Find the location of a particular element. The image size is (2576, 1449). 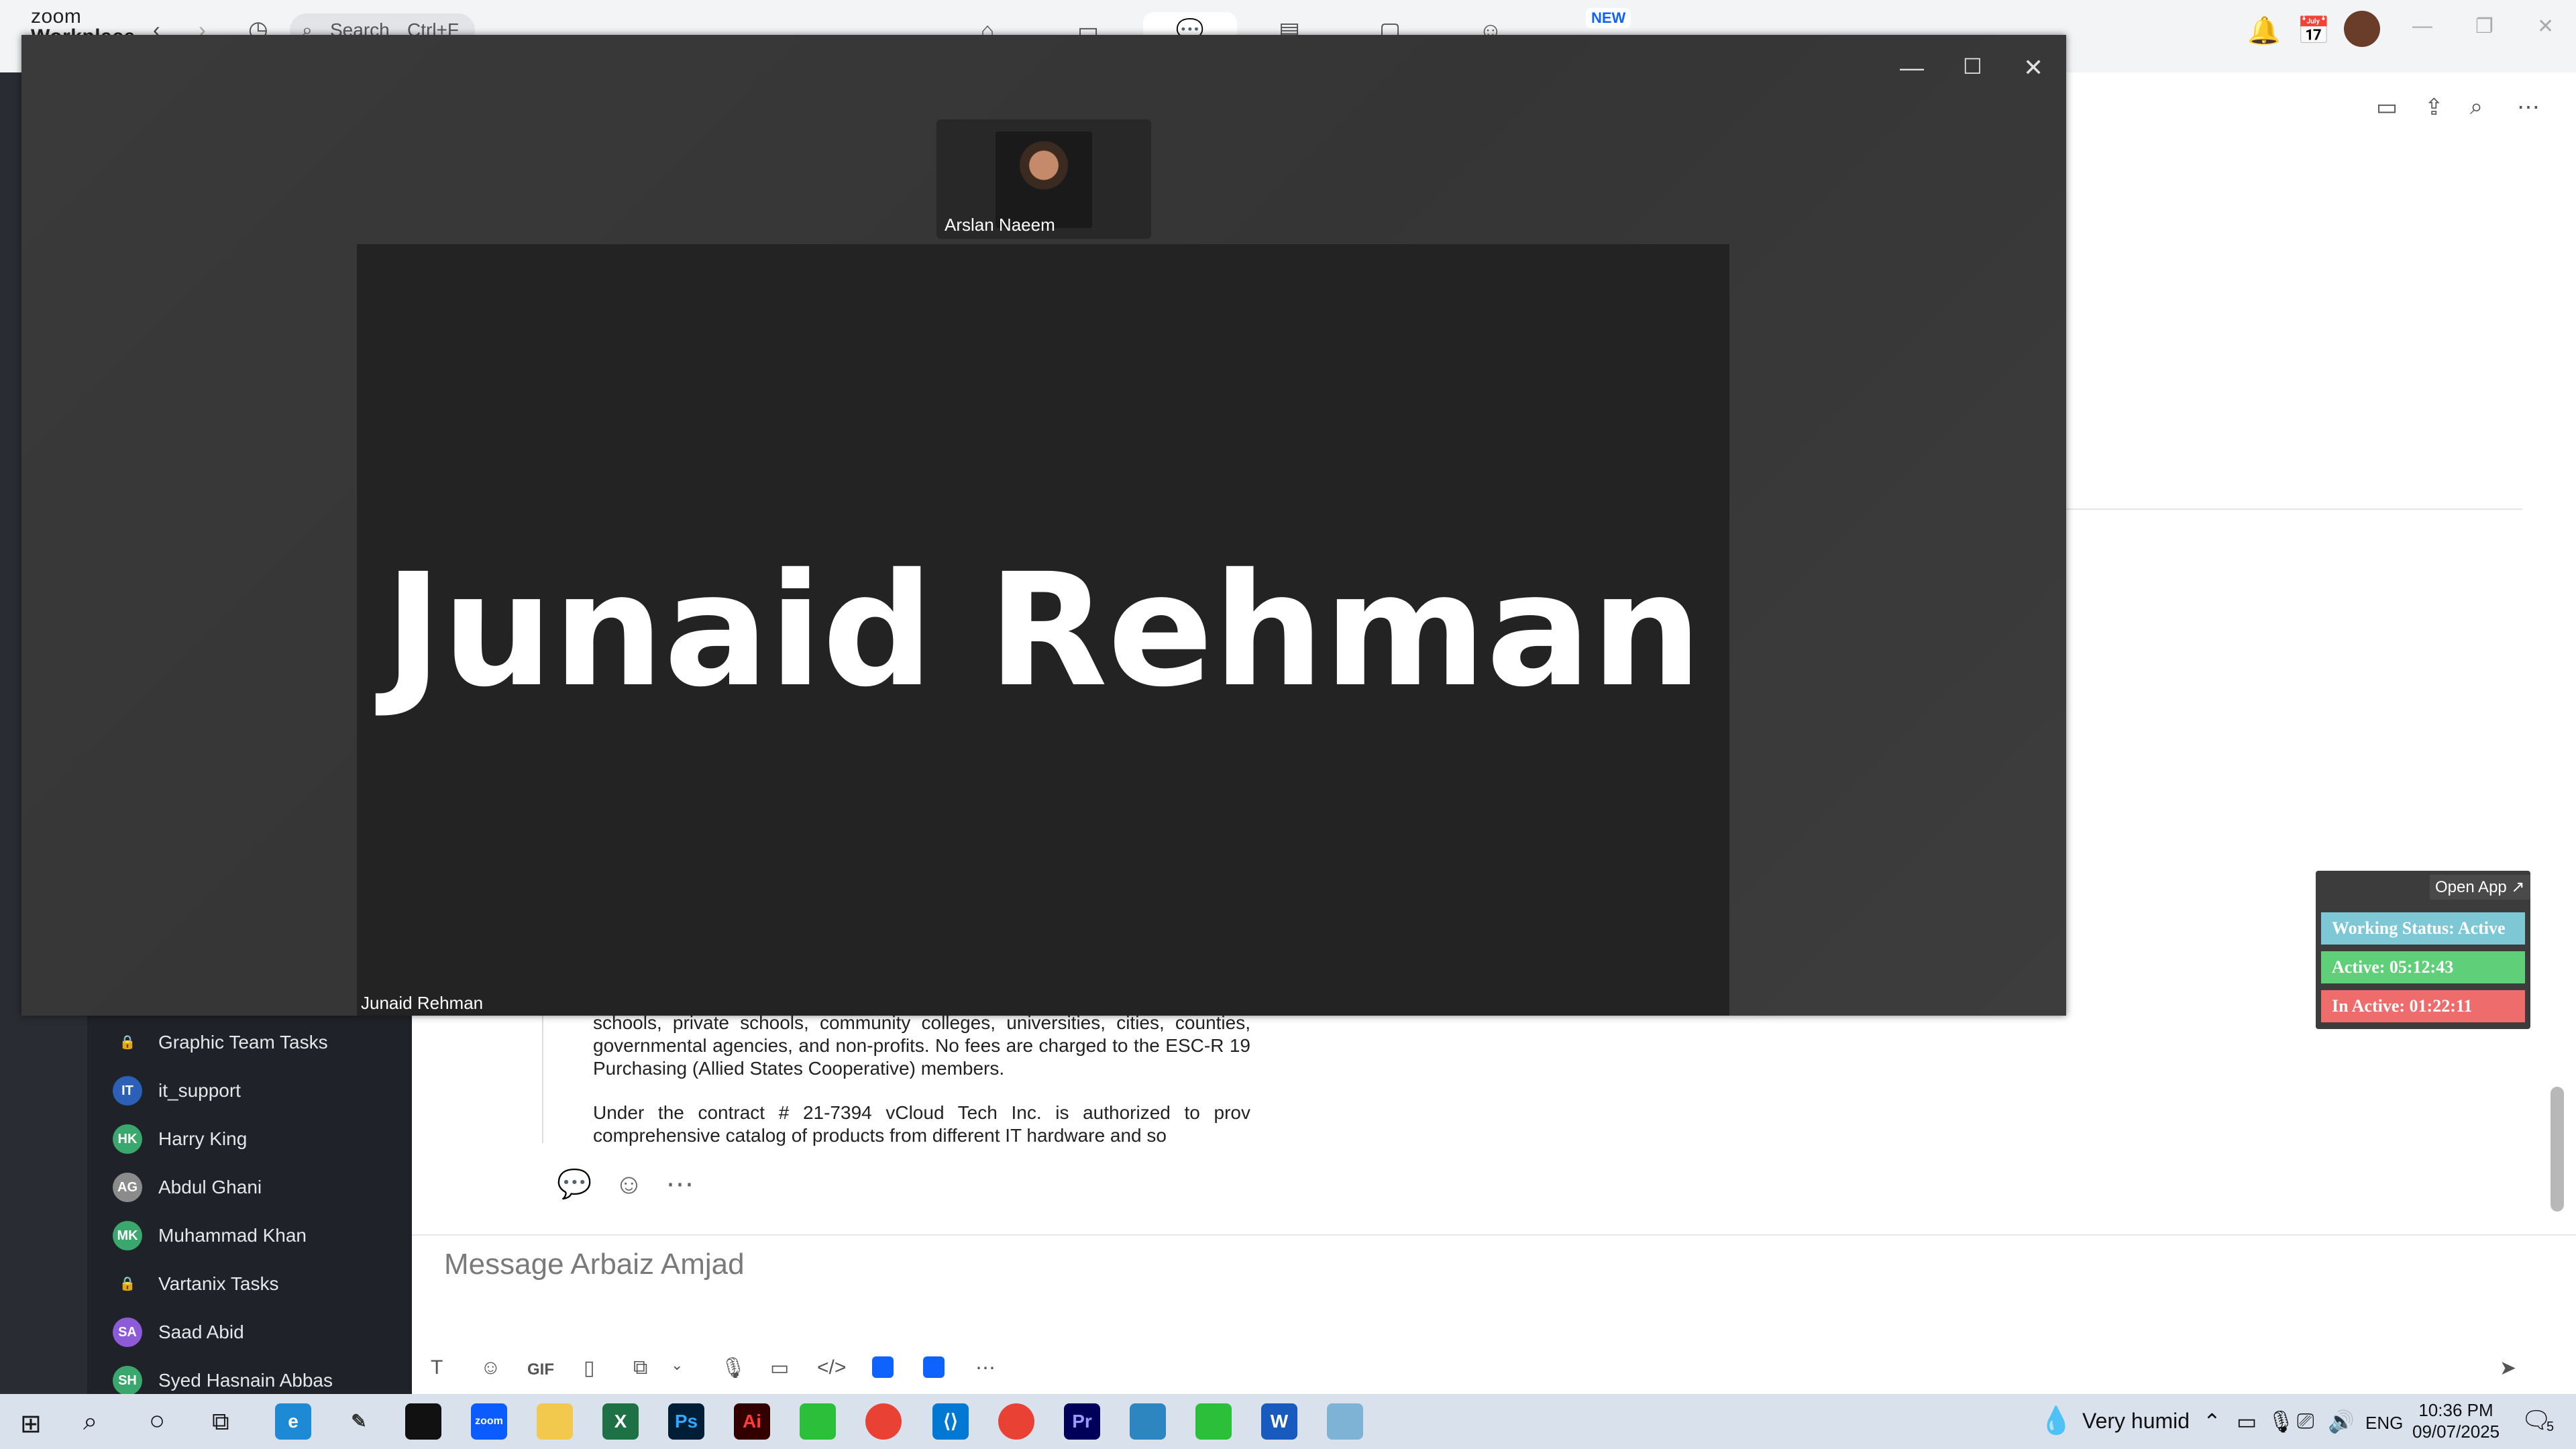

new-badge: NEW is located at coordinates (1608, 18).